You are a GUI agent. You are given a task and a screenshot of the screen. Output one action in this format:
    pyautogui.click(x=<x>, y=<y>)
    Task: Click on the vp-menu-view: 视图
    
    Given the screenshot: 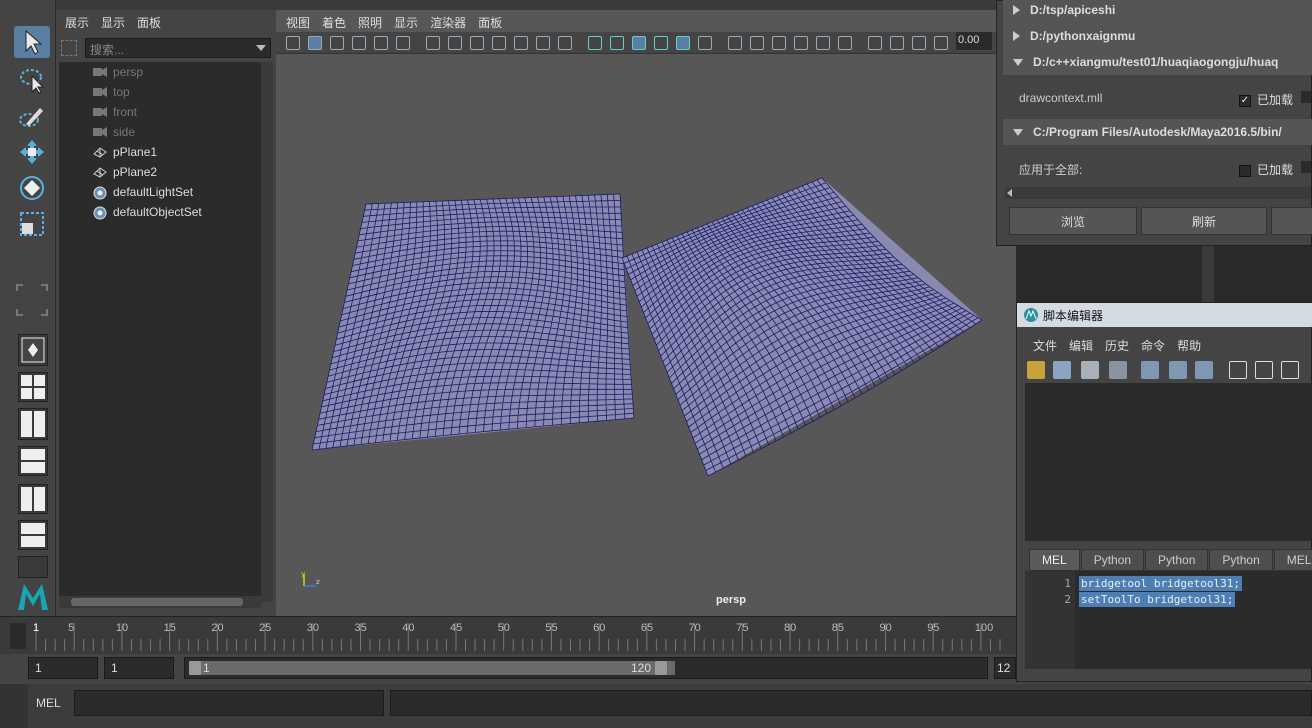 What is the action you would take?
    pyautogui.click(x=298, y=22)
    